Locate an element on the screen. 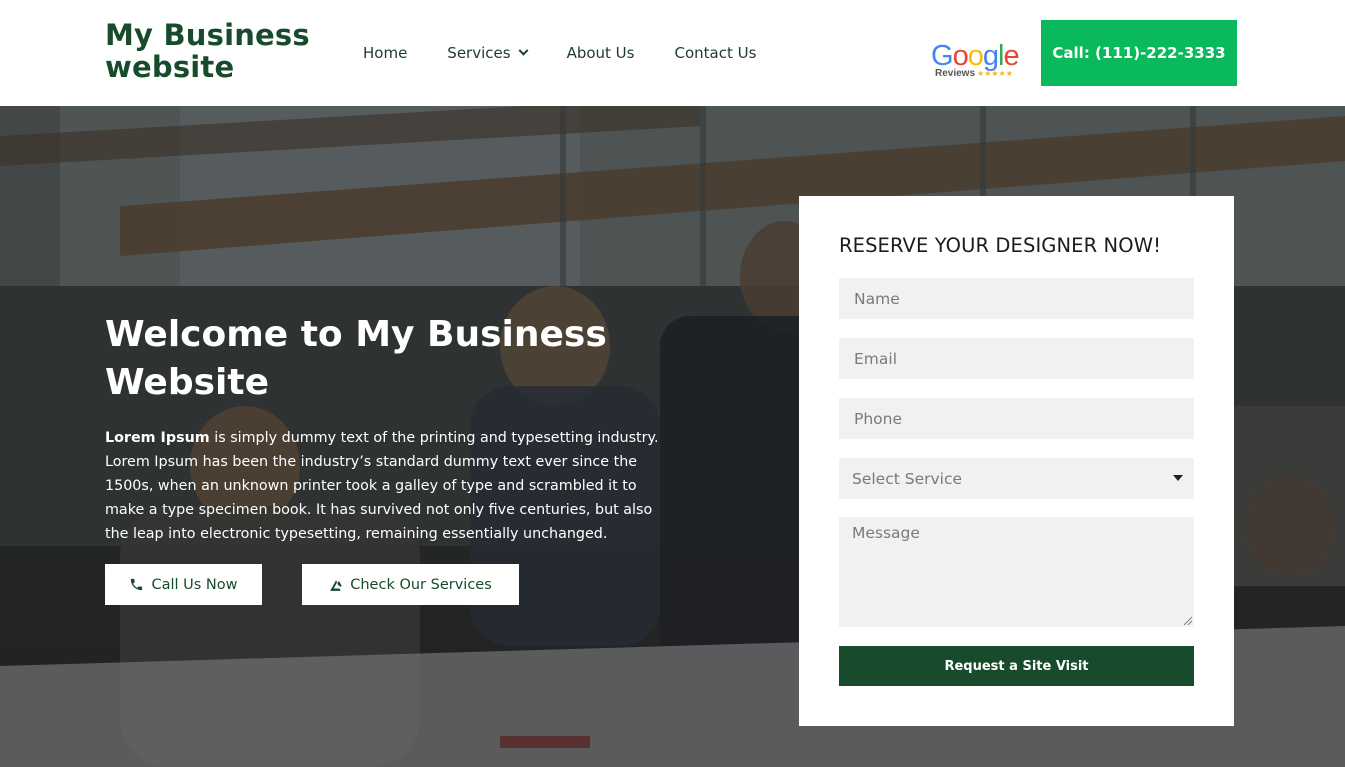 The width and height of the screenshot is (1345, 767). nav-contact-us: Contact Us is located at coordinates (715, 53).